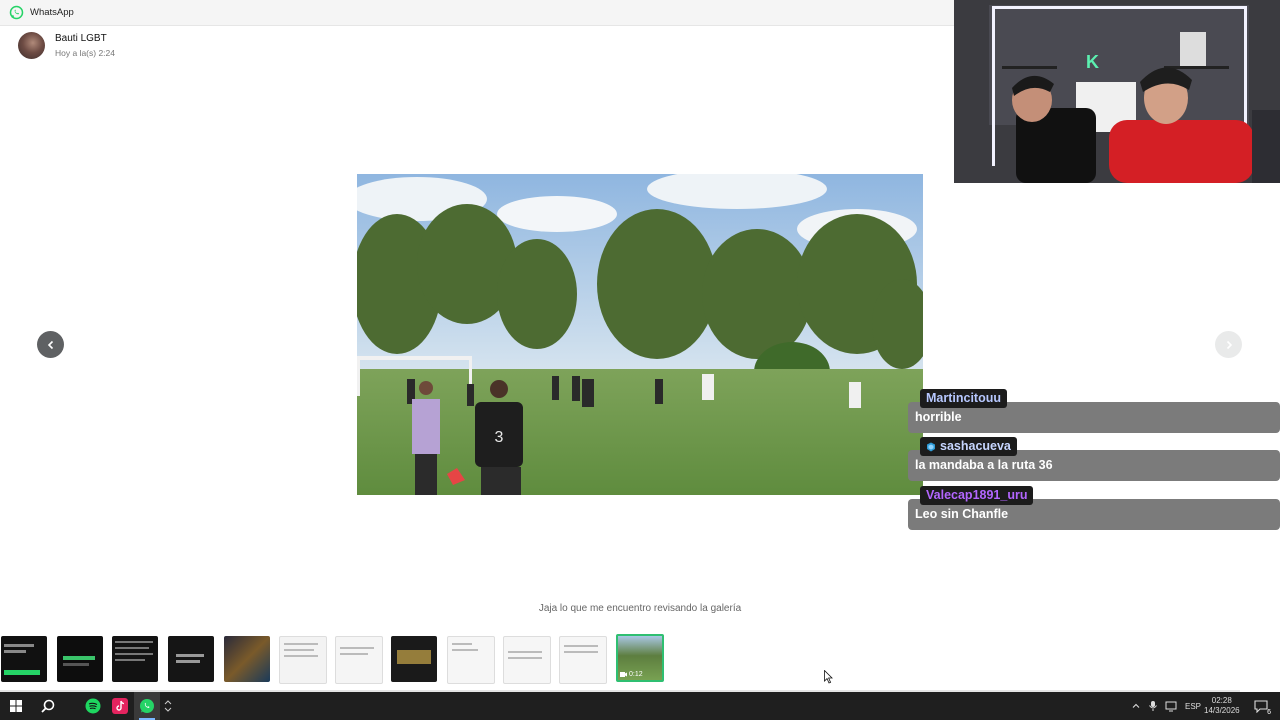 The width and height of the screenshot is (1280, 720). I want to click on chat-message: Valecap1891_uru Leo sin Chanfle, so click(1094, 508).